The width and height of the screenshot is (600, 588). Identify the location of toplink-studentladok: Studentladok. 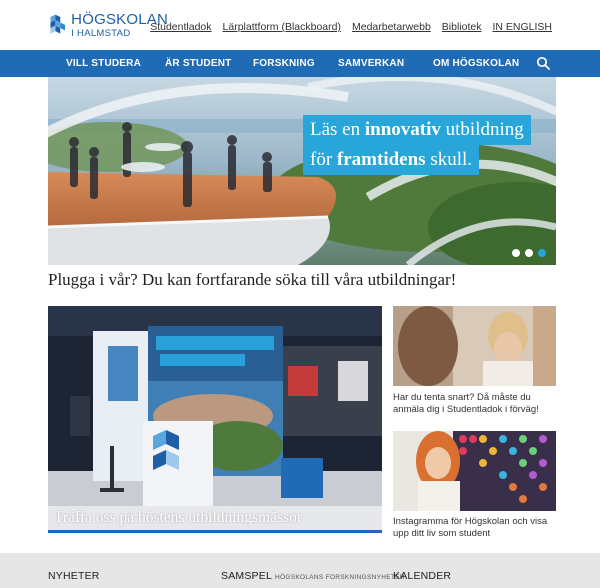
(180, 27).